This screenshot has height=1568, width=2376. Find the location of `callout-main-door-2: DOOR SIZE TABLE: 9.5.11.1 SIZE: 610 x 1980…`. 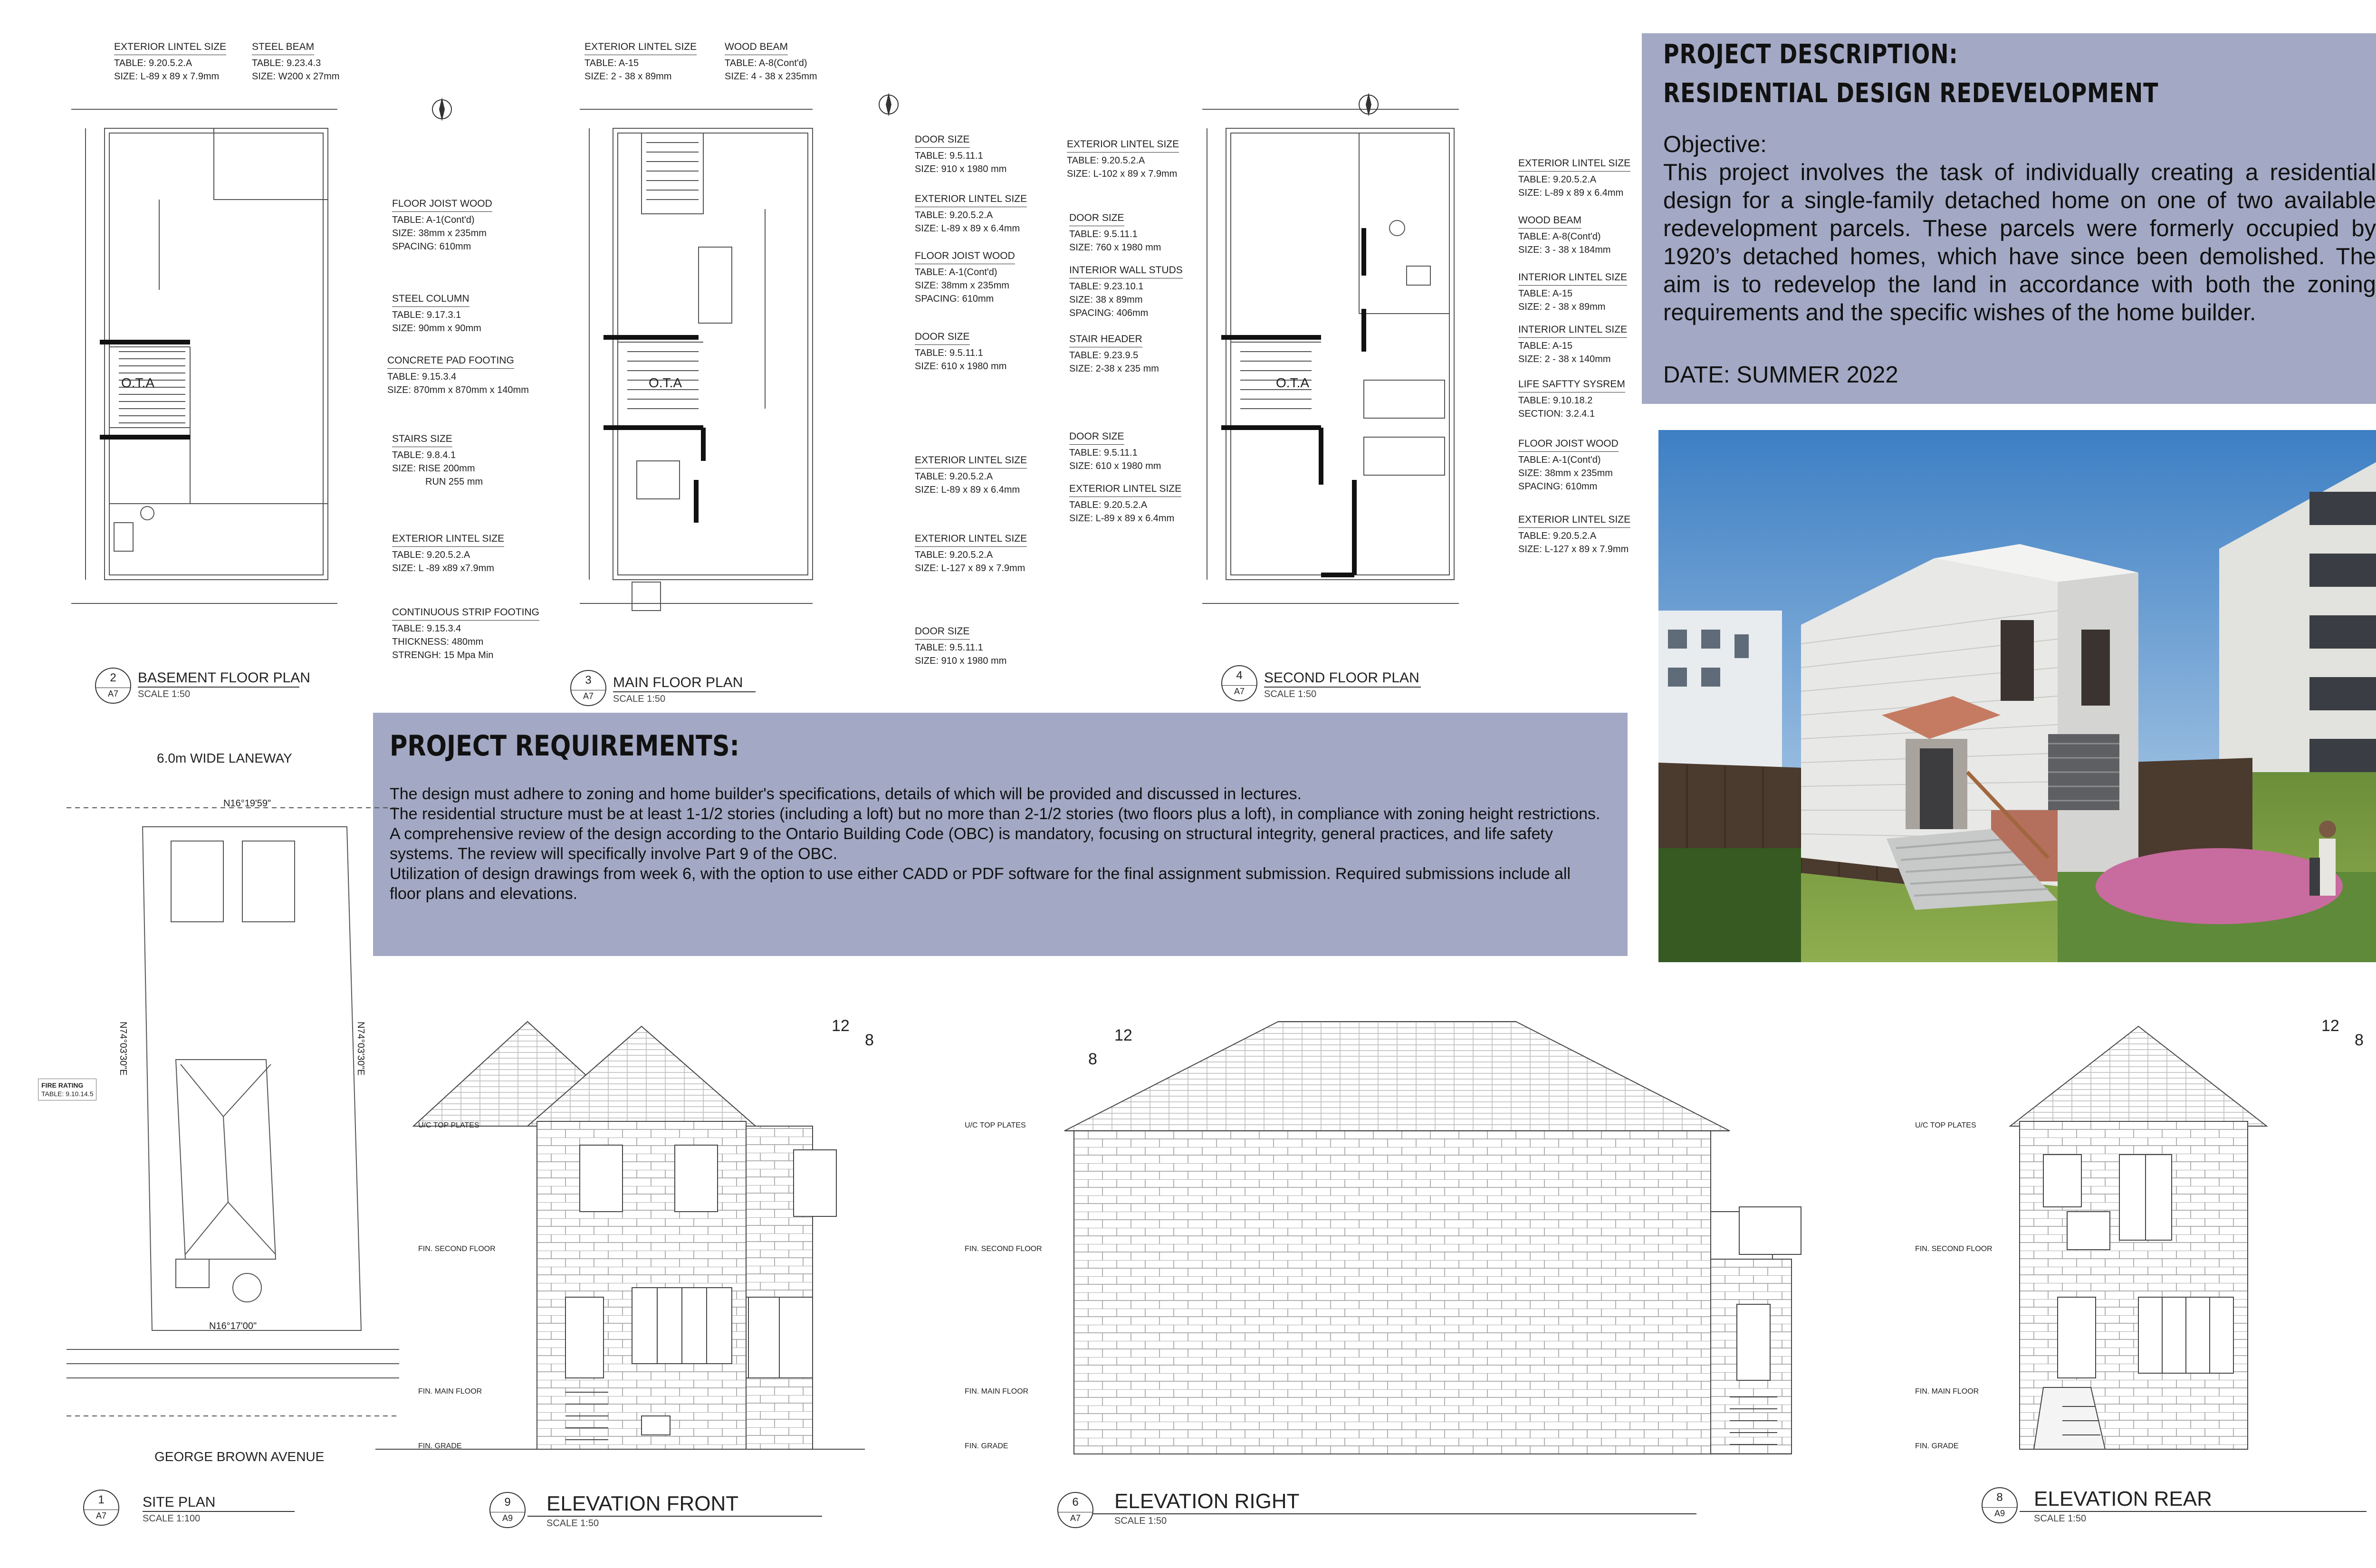

callout-main-door-2: DOOR SIZE TABLE: 9.5.11.1 SIZE: 610 x 1980… is located at coordinates (961, 351).